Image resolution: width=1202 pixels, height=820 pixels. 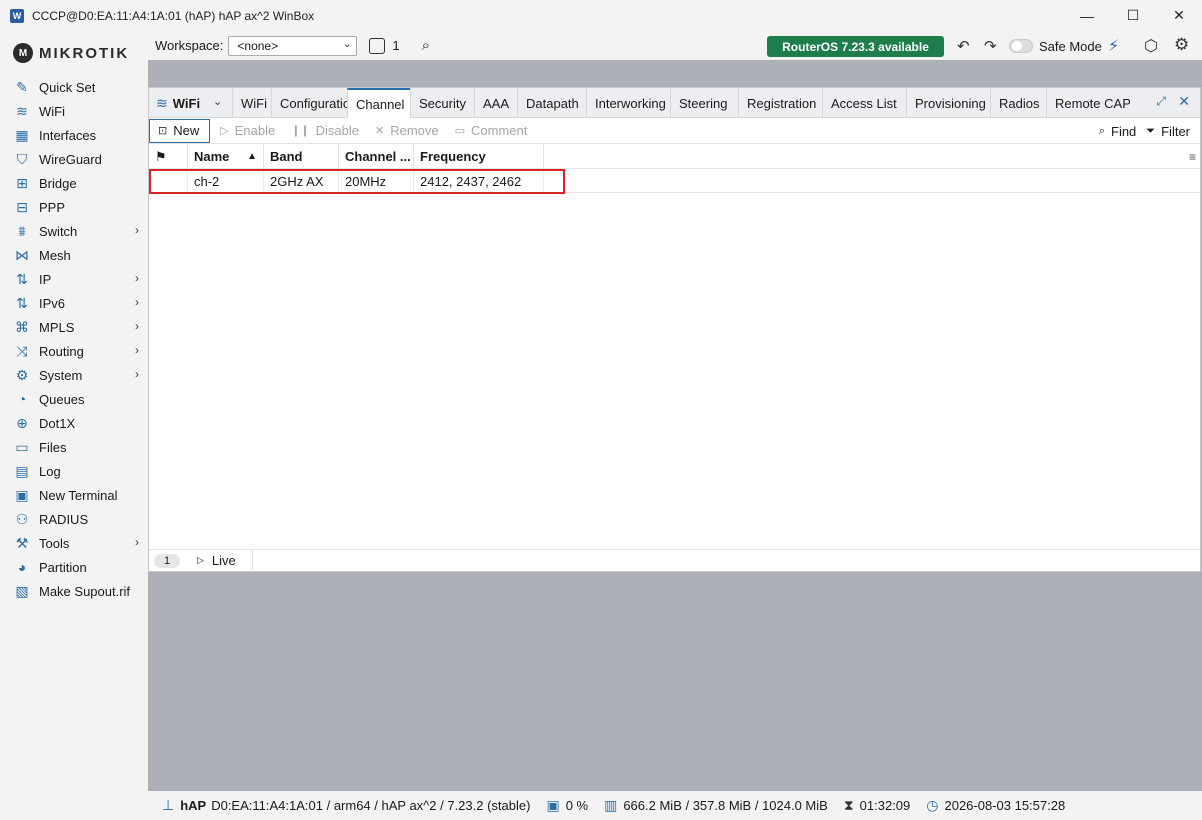 What do you see at coordinates (74, 543) in the screenshot?
I see `sidebar-item-tools: ⚒ Tools ›` at bounding box center [74, 543].